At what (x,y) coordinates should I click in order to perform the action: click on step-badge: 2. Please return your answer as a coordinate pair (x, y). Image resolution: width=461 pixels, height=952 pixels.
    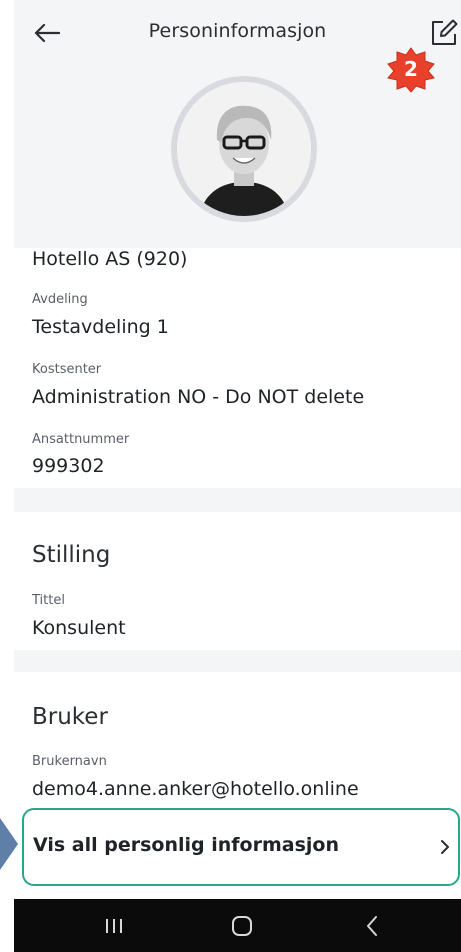
    Looking at the image, I should click on (411, 70).